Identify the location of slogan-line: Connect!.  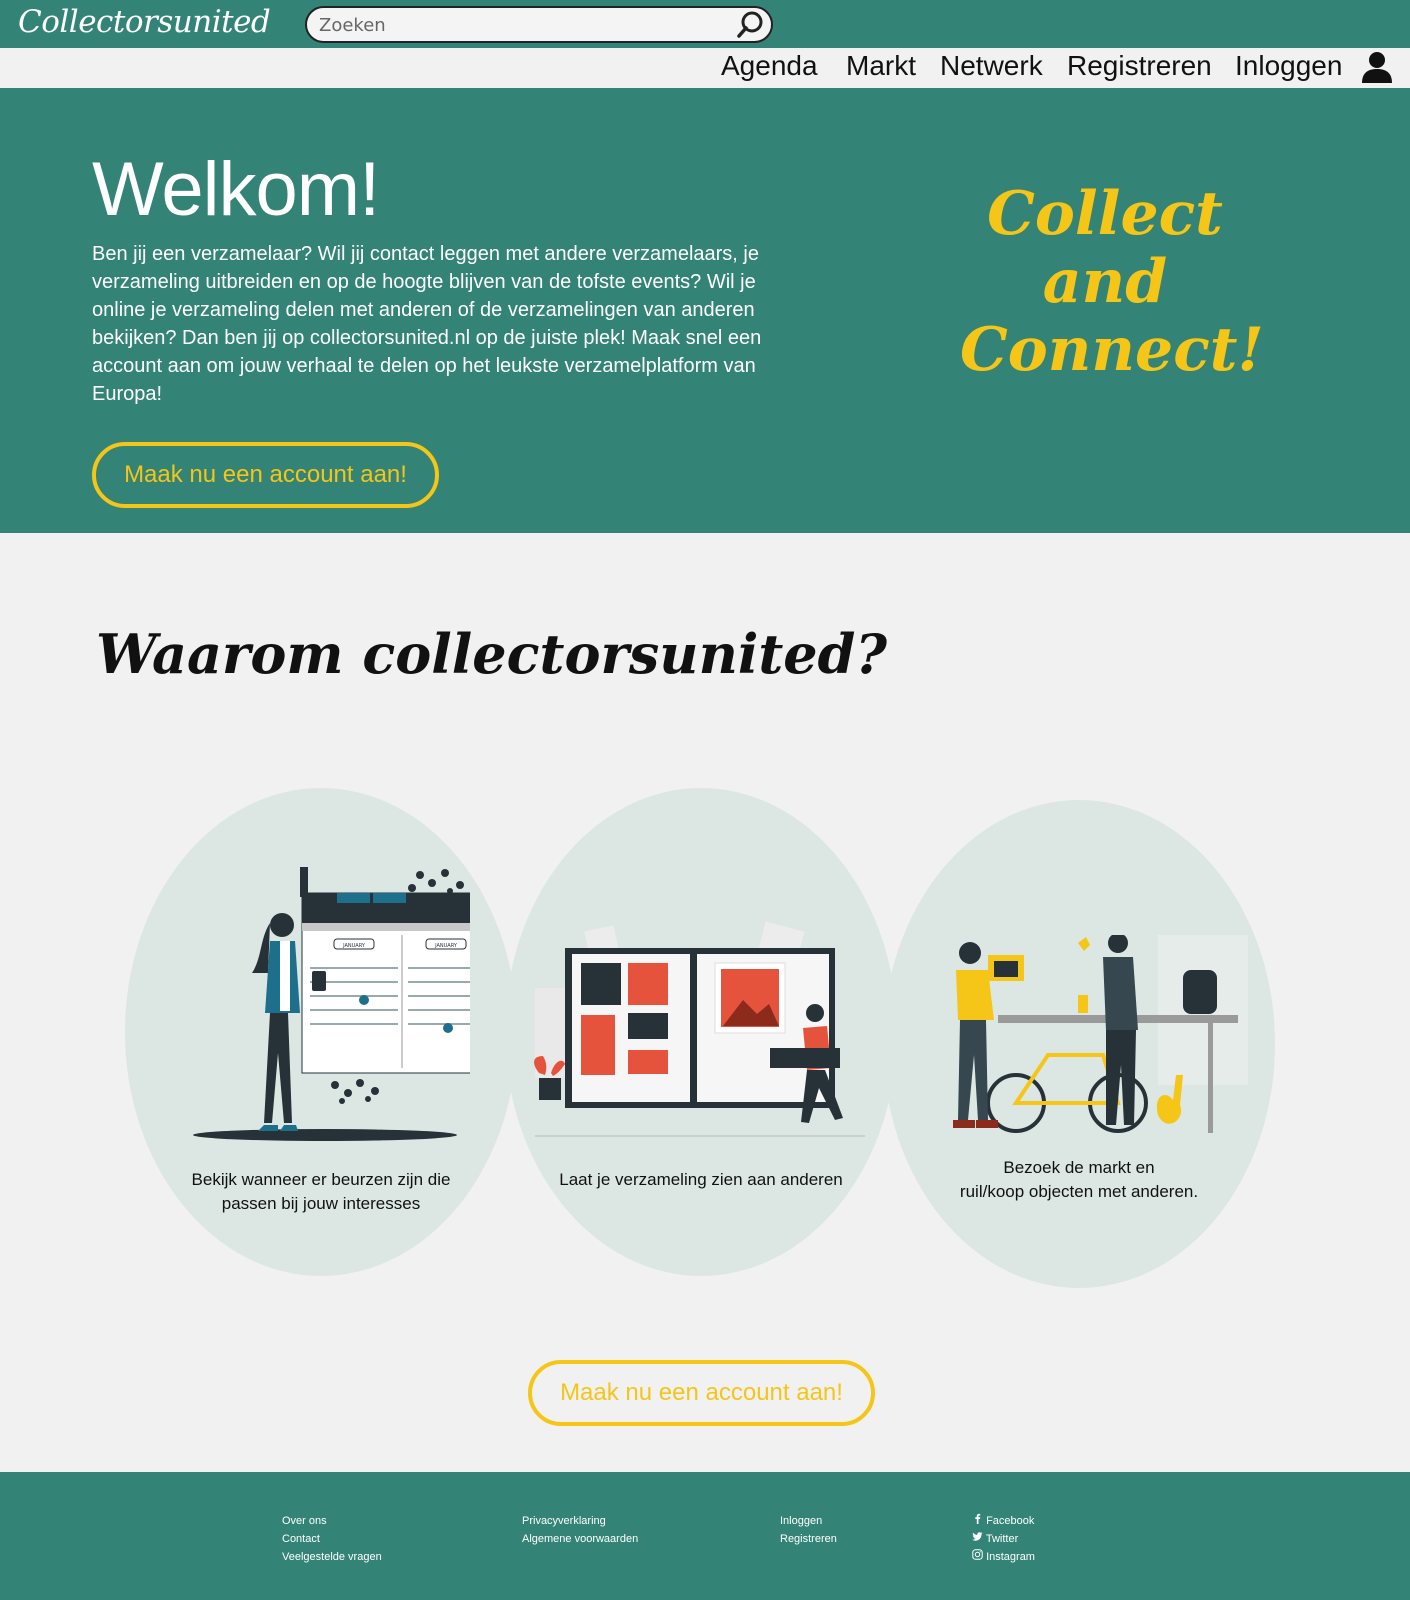
(1112, 350).